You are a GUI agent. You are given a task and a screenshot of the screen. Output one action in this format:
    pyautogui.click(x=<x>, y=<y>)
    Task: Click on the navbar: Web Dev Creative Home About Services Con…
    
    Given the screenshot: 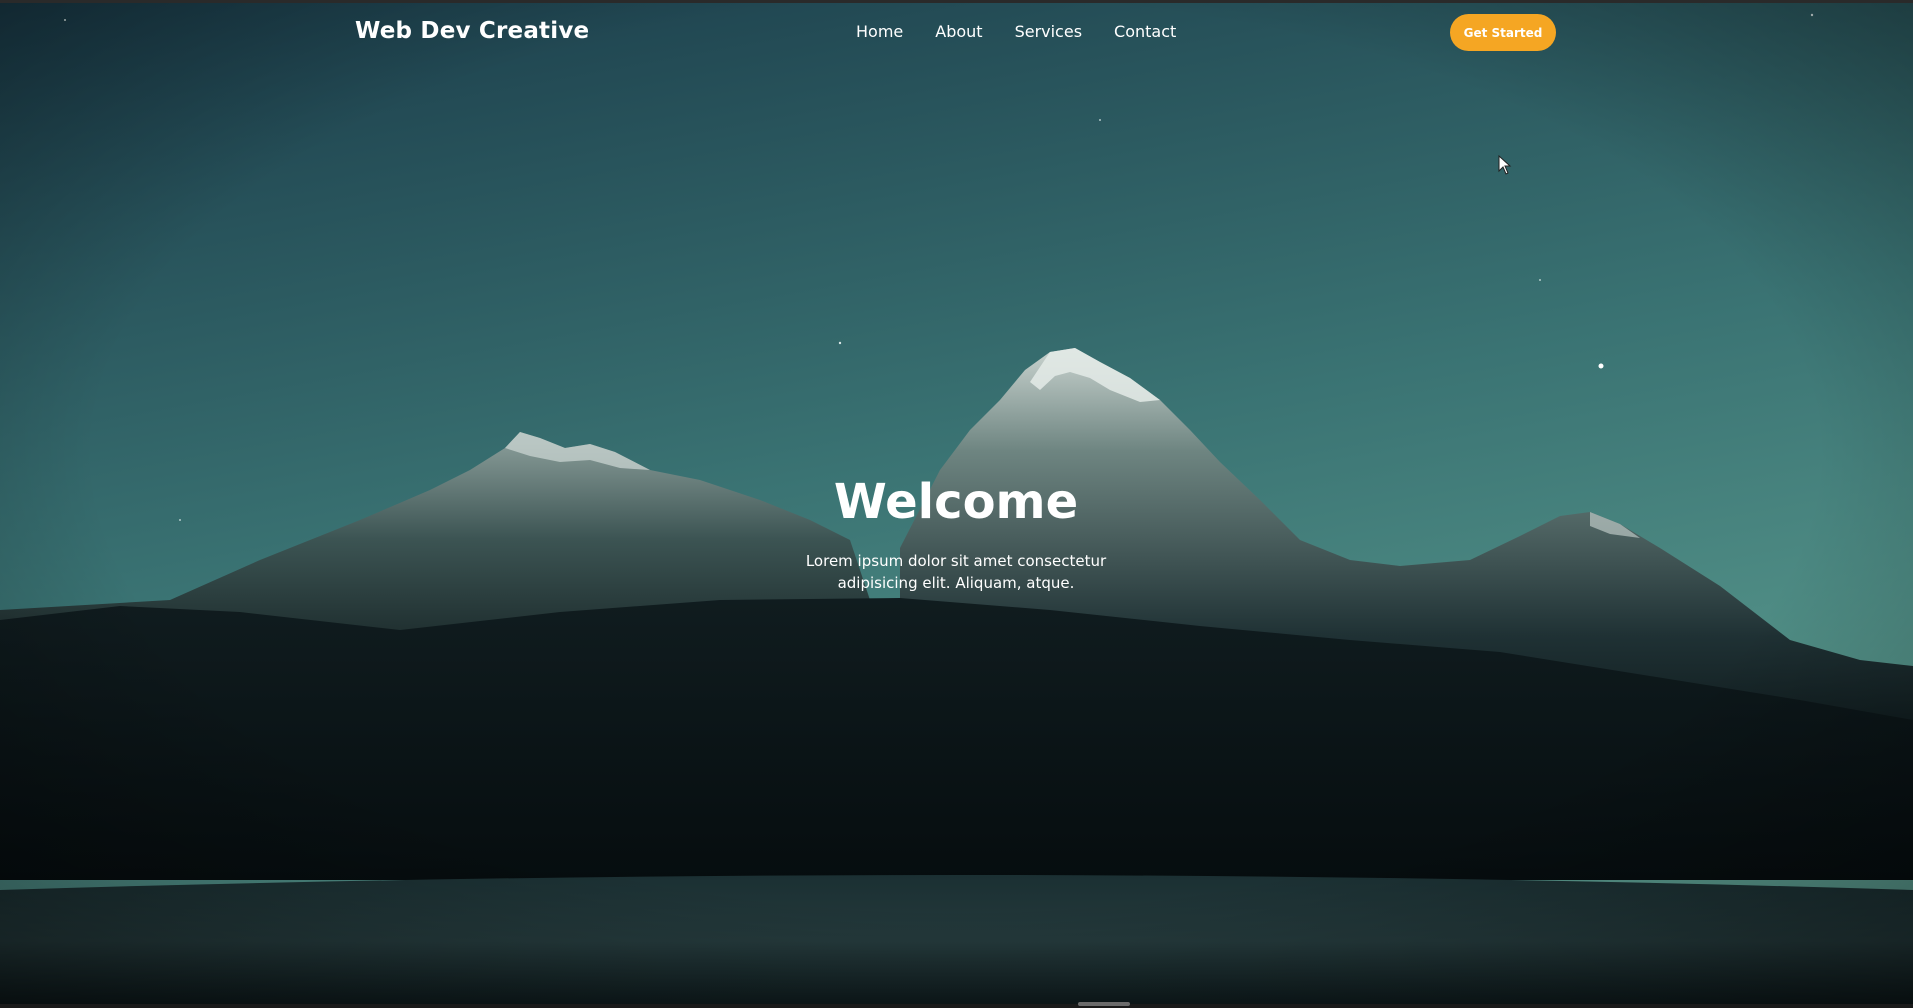 What is the action you would take?
    pyautogui.click(x=956, y=33)
    